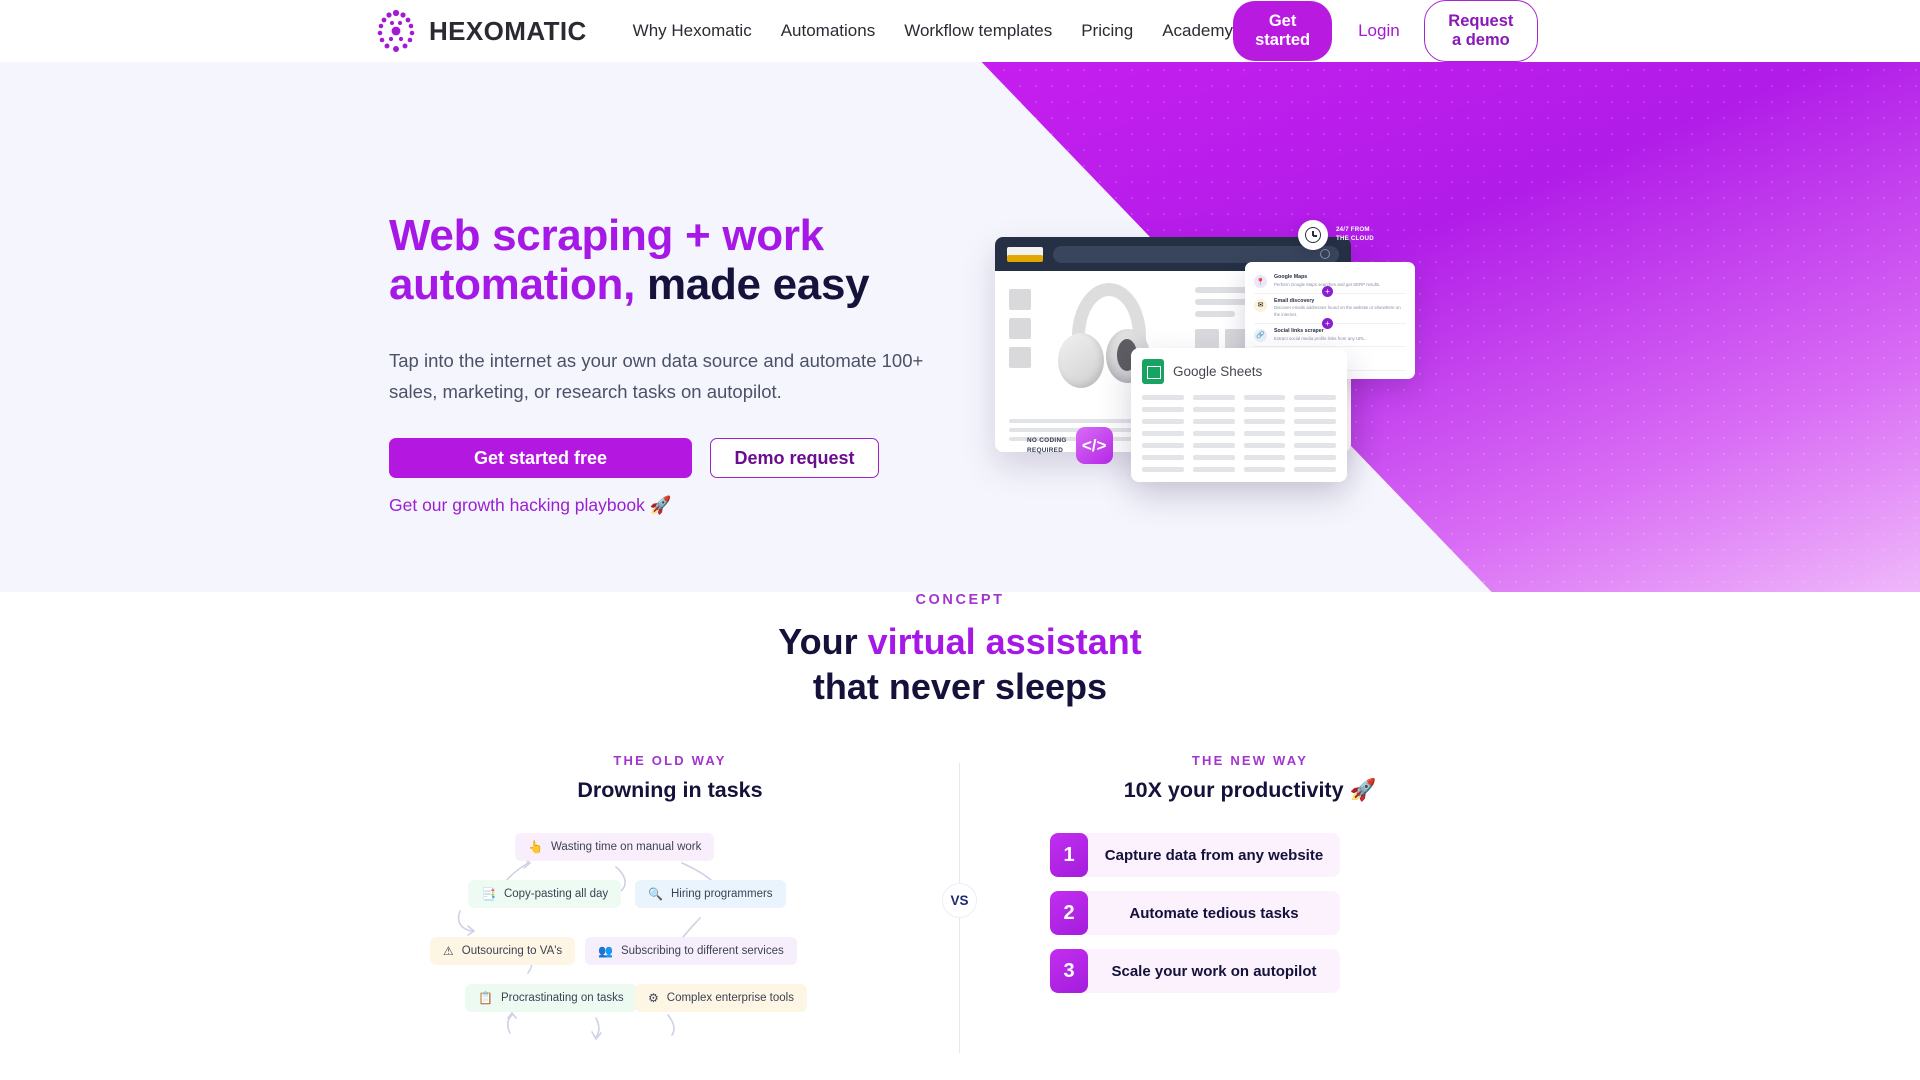 The height and width of the screenshot is (1080, 1920). Describe the element at coordinates (1094, 445) in the screenshot. I see `code-brackets-icon: </>` at that location.